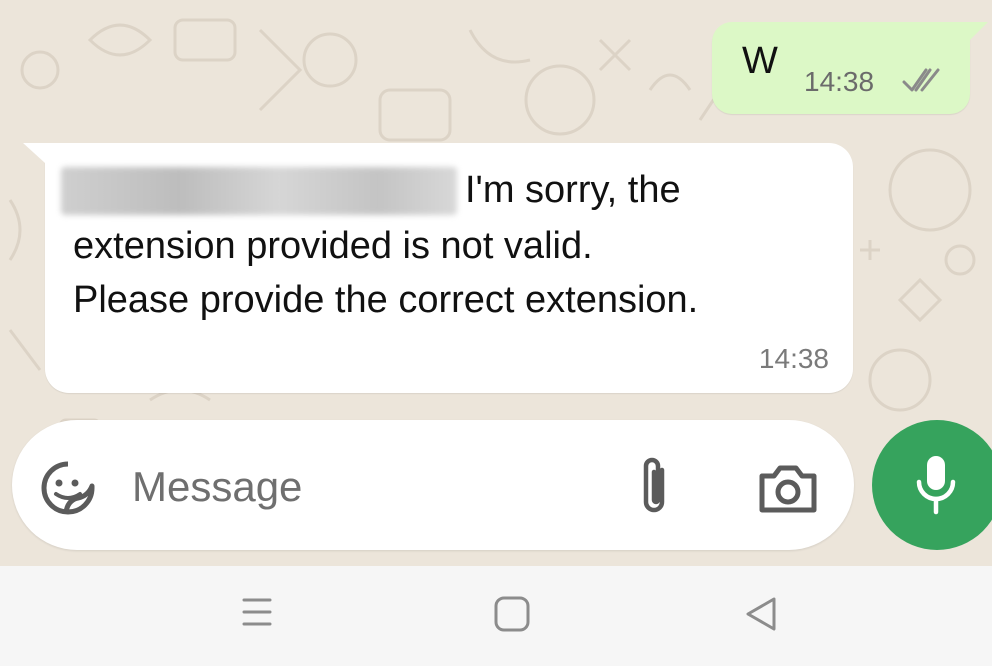  I want to click on incoming-message-line-2: extension provided is not valid., so click(333, 246).